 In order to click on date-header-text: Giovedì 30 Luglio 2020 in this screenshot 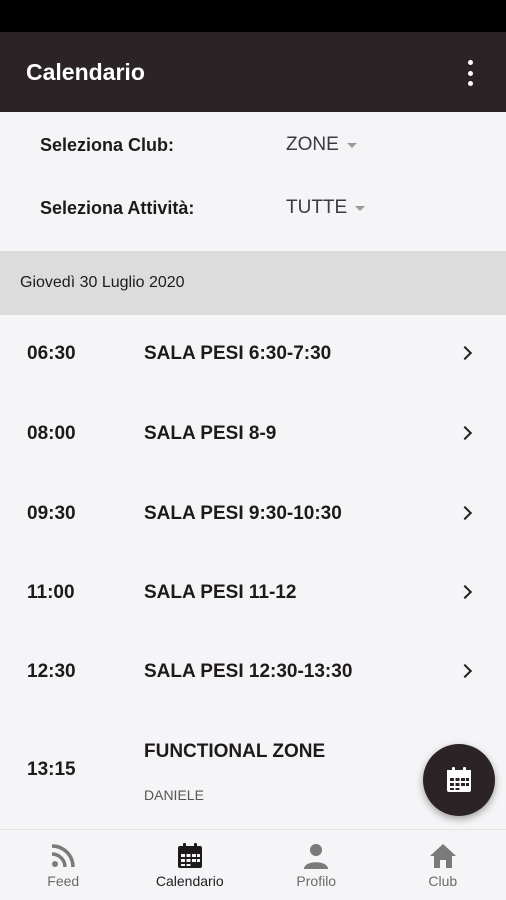, I will do `click(102, 282)`.